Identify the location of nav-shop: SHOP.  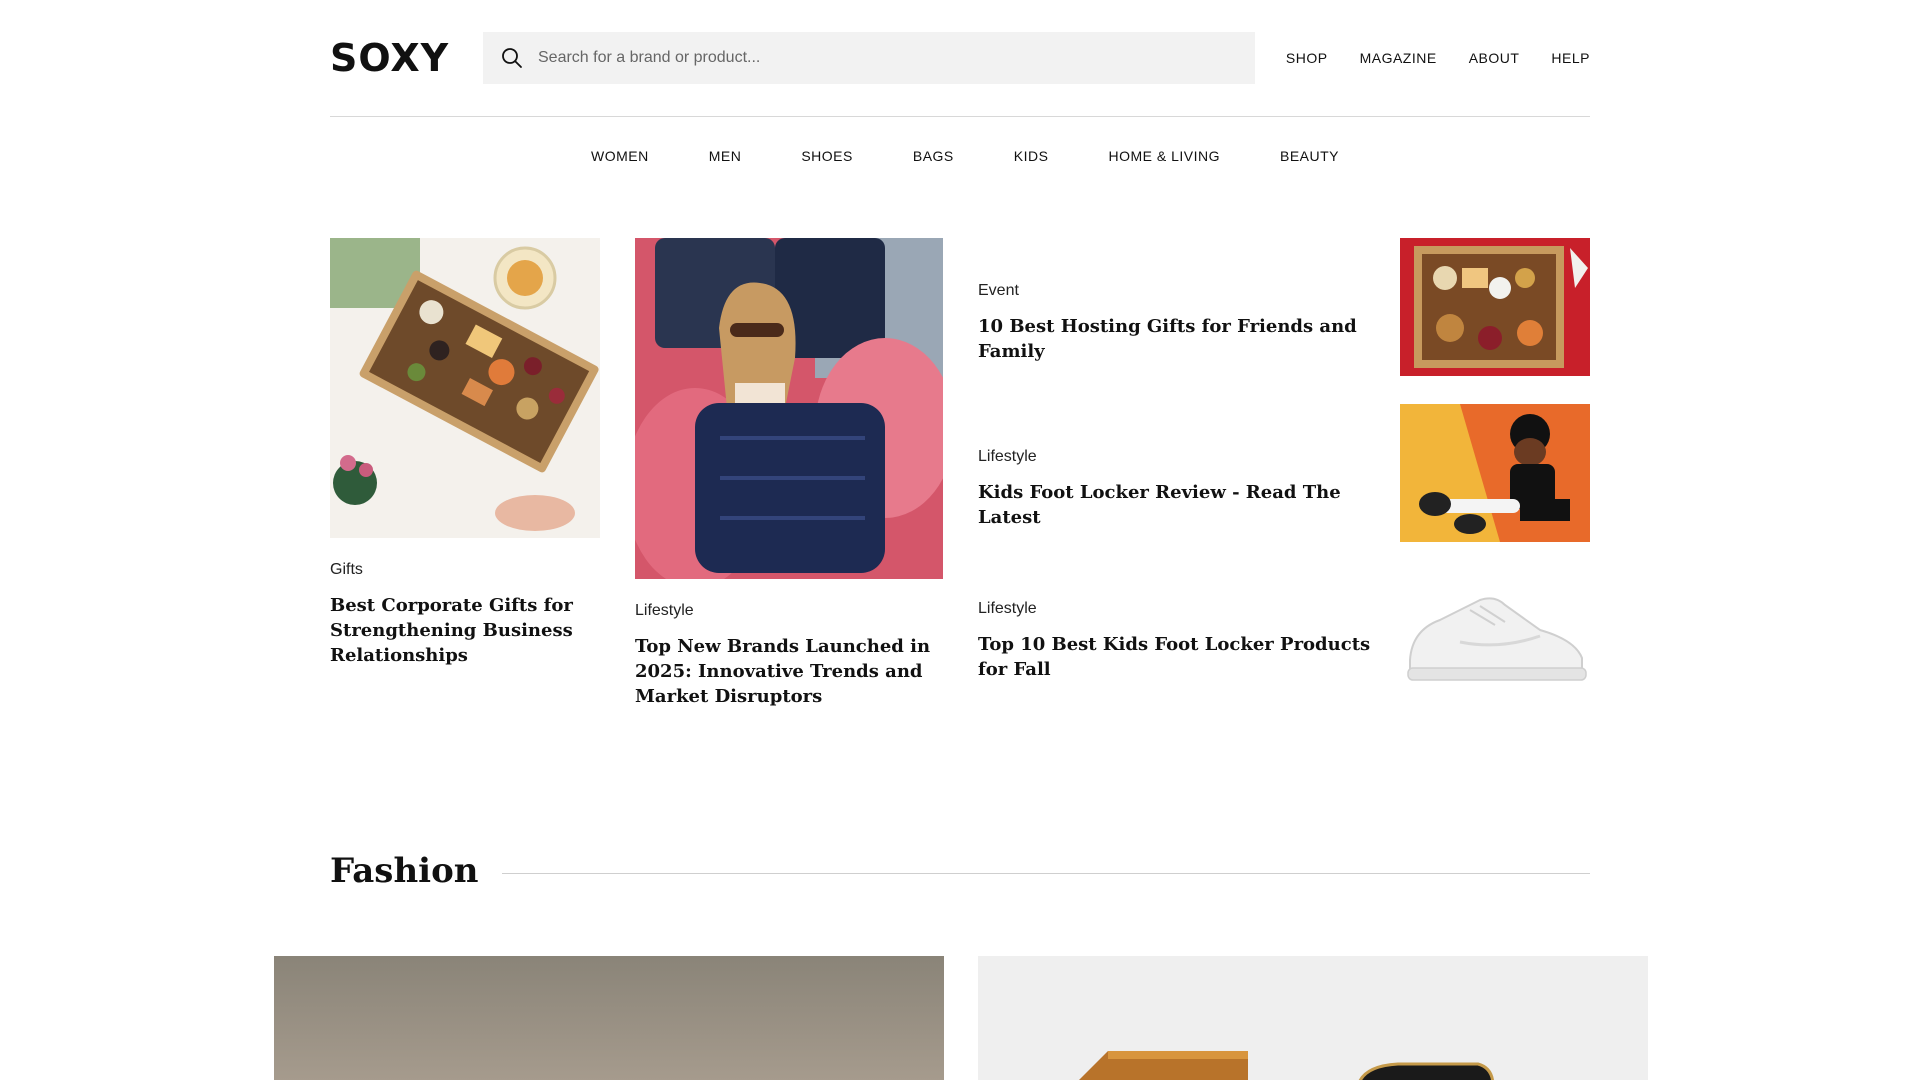
(1307, 58).